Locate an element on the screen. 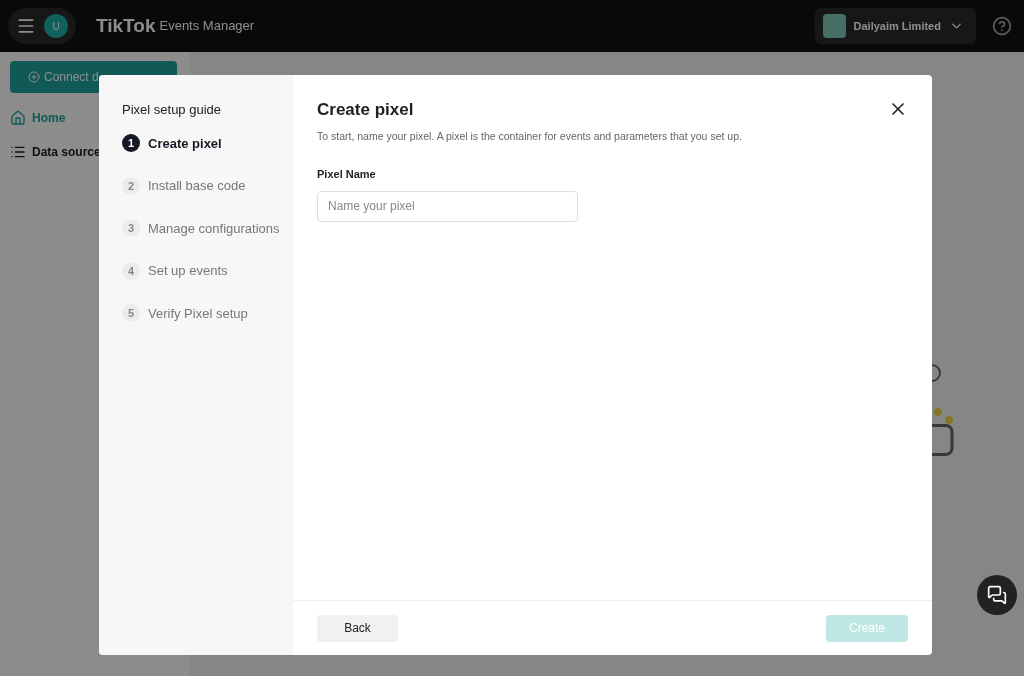  account-avatar is located at coordinates (834, 26).